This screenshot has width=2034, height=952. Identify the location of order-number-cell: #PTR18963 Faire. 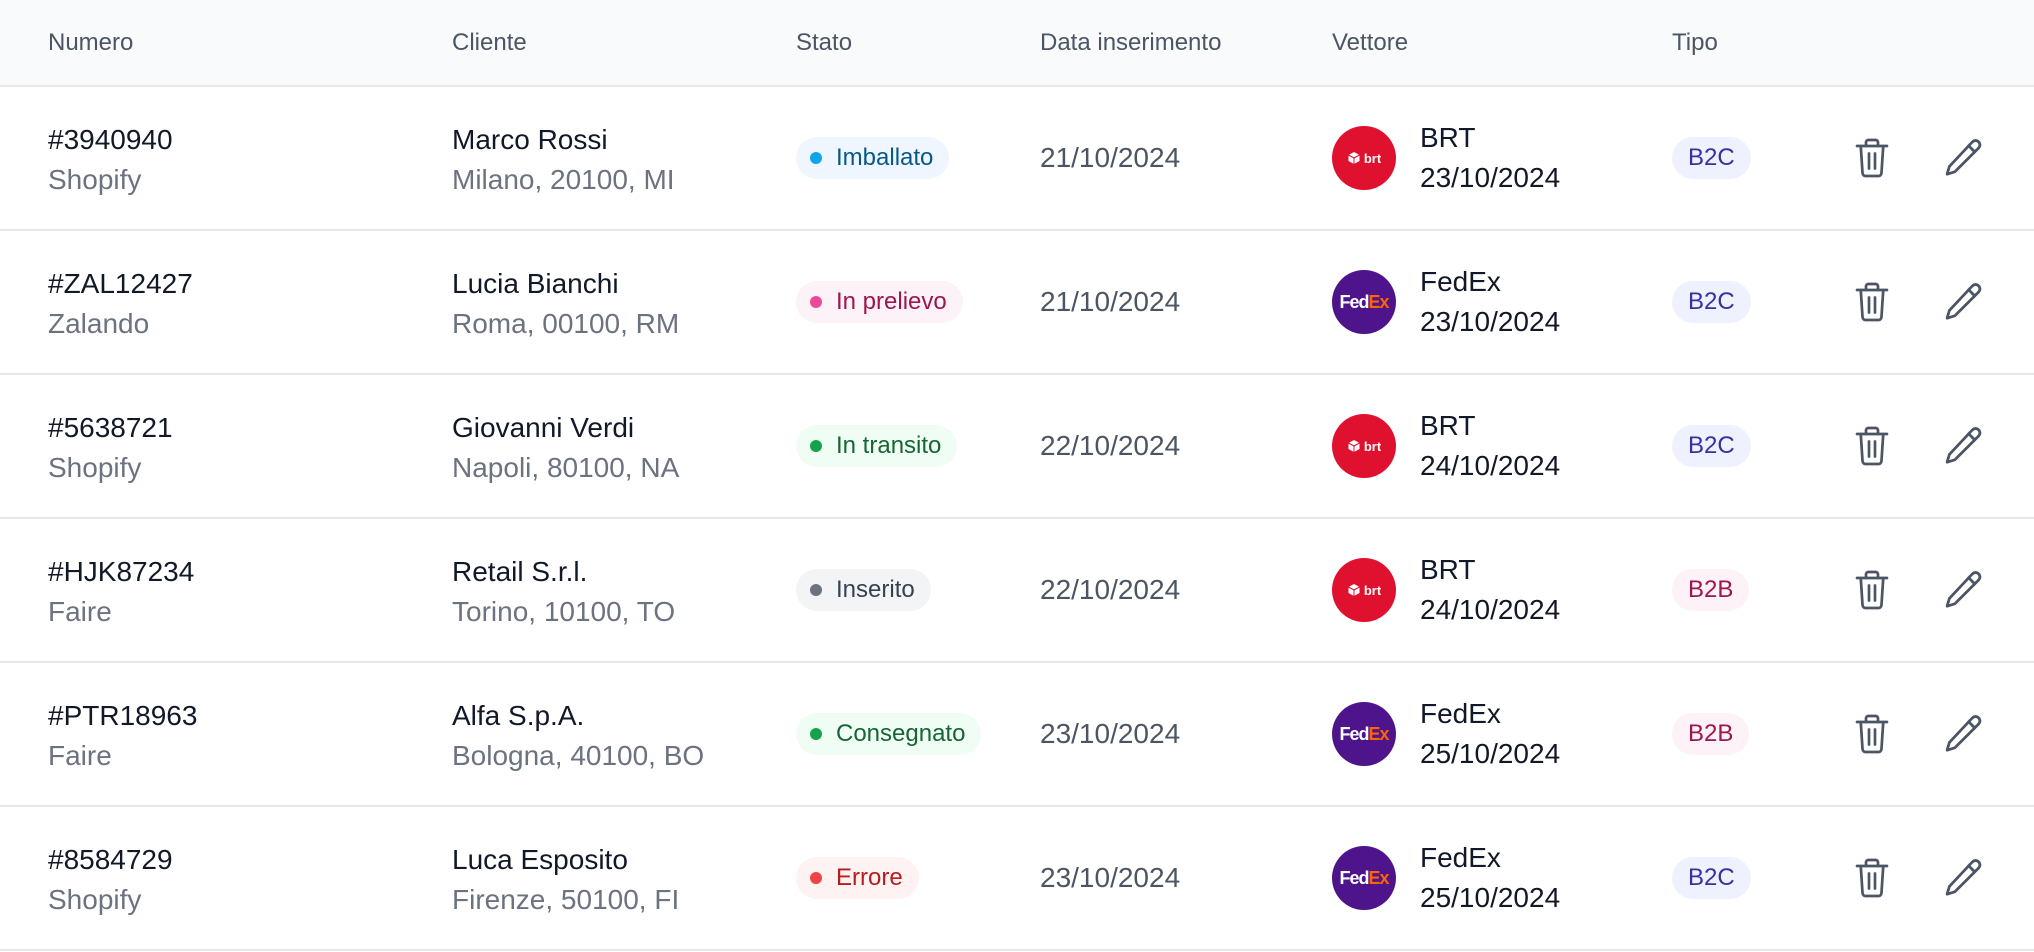
(122, 736).